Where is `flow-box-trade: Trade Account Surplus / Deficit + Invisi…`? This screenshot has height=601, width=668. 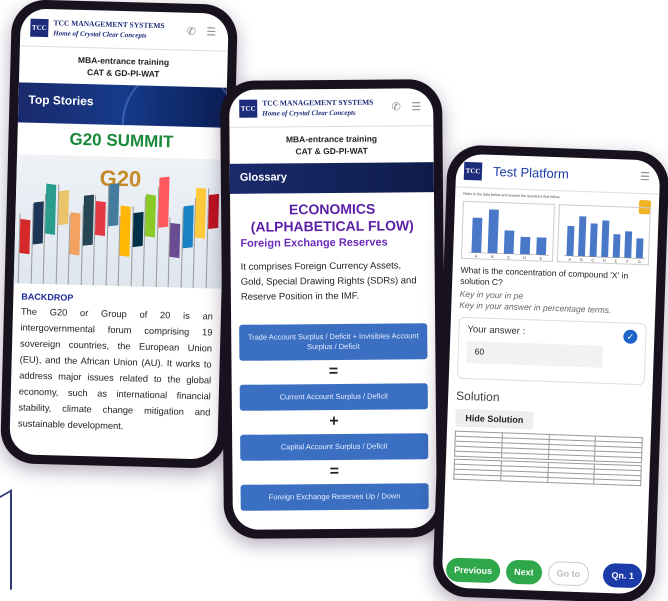
flow-box-trade: Trade Account Surplus / Deficit + Invisi… is located at coordinates (333, 342).